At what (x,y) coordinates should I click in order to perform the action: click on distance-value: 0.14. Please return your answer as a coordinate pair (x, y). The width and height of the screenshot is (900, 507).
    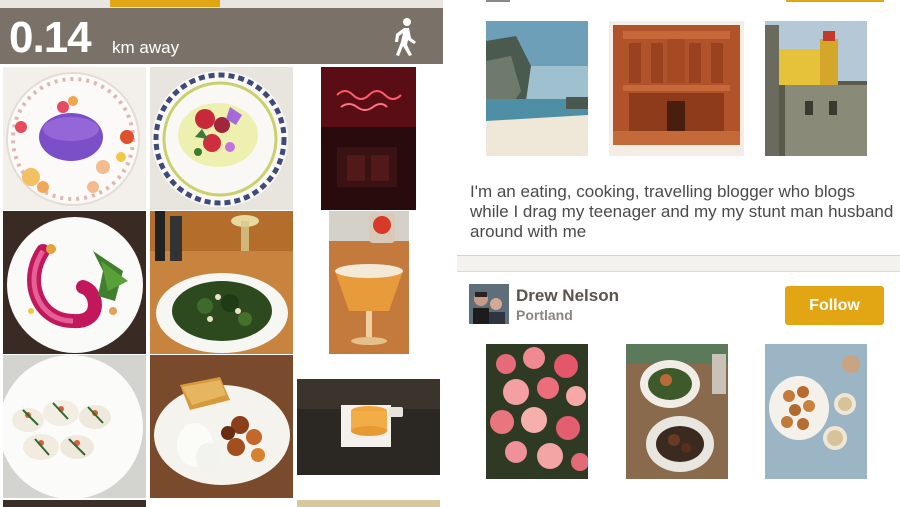
    Looking at the image, I should click on (50, 37).